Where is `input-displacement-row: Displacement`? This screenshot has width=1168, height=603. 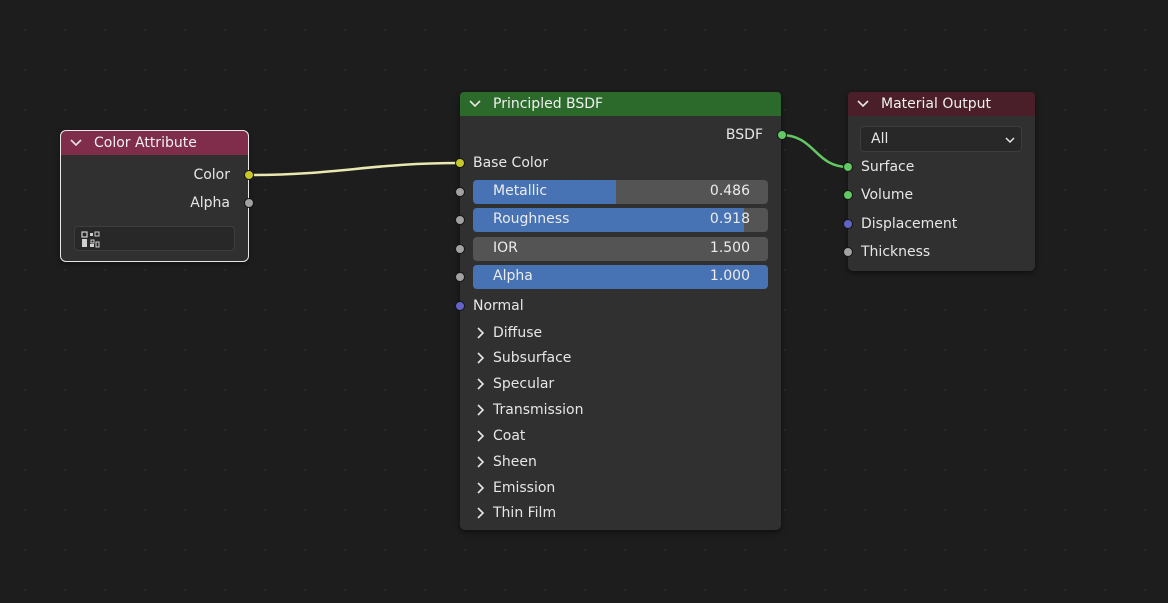 input-displacement-row: Displacement is located at coordinates (939, 224).